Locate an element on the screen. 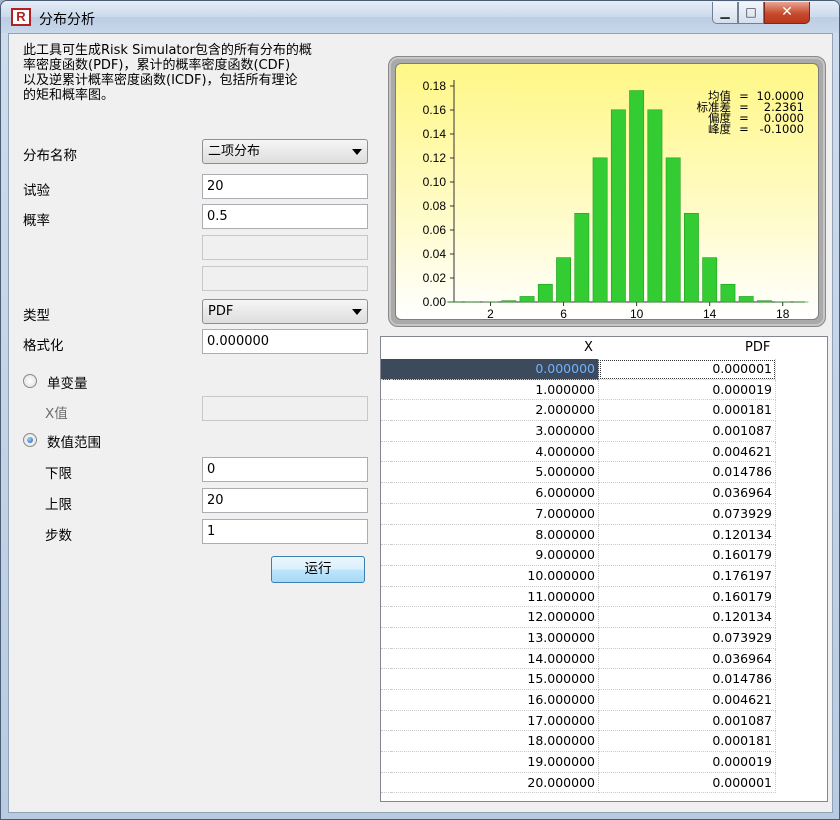 This screenshot has width=840, height=820. title-bar: R 分布分析 ▁ □ ✕ is located at coordinates (420, 17).